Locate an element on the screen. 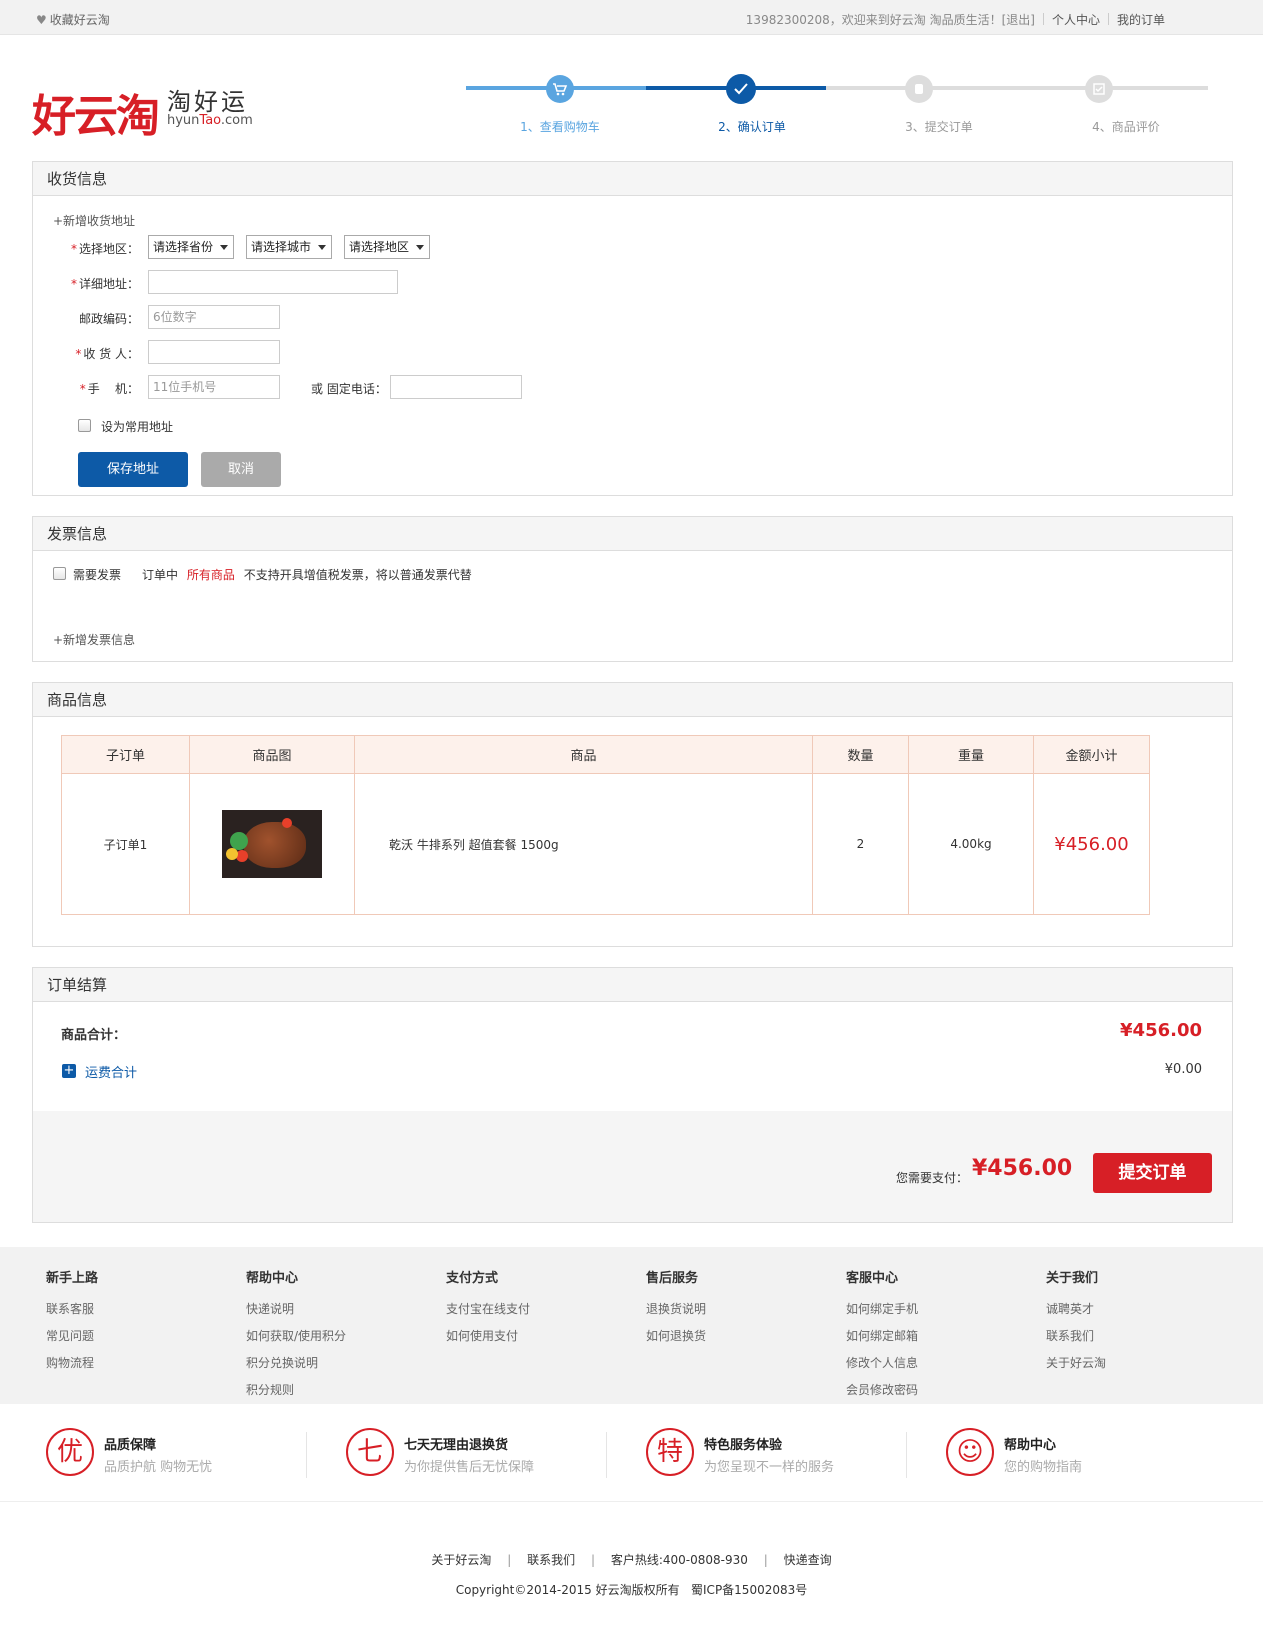 This screenshot has width=1263, height=1643. heart-icon: ♥ is located at coordinates (41, 20).